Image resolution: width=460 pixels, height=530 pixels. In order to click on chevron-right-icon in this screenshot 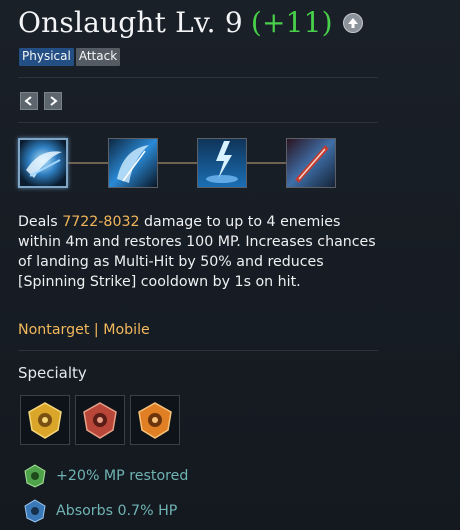, I will do `click(54, 101)`.